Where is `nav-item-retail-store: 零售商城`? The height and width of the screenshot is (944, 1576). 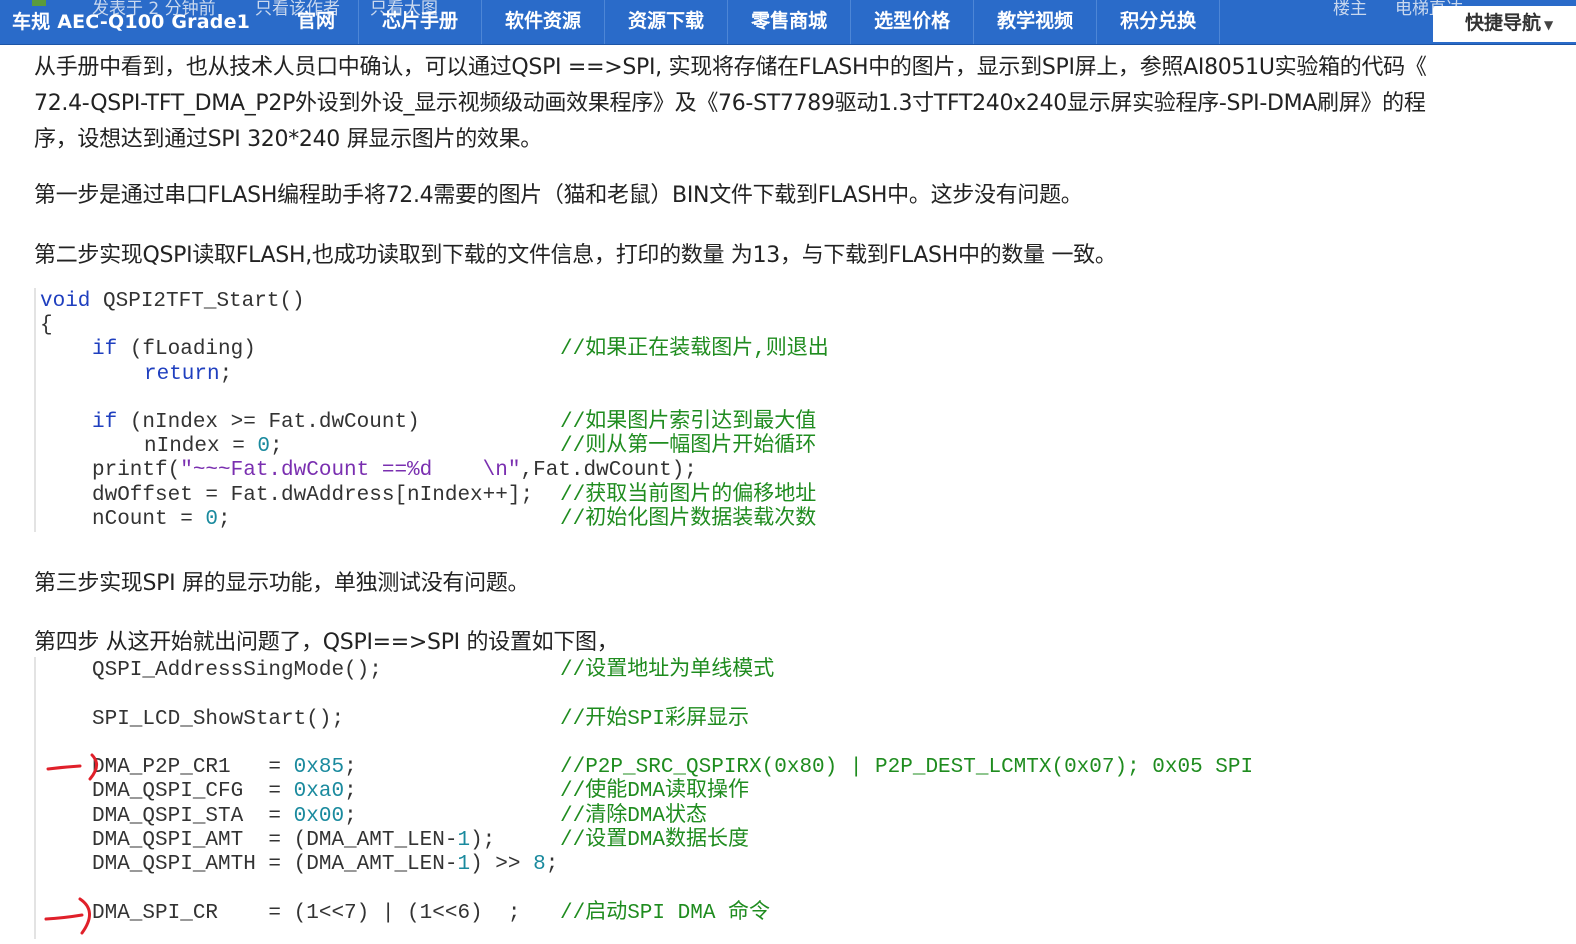 nav-item-retail-store: 零售商城 is located at coordinates (790, 22).